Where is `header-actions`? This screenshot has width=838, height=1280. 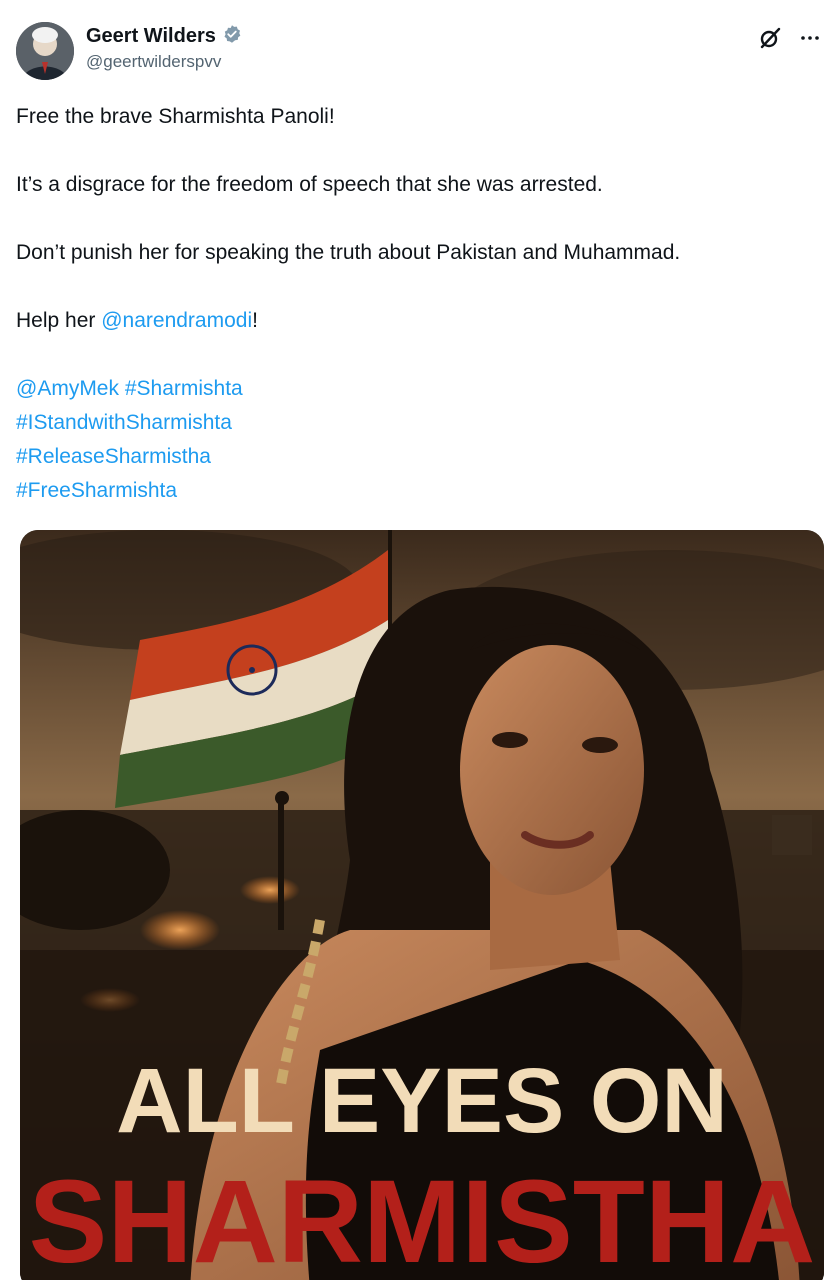 header-actions is located at coordinates (790, 38).